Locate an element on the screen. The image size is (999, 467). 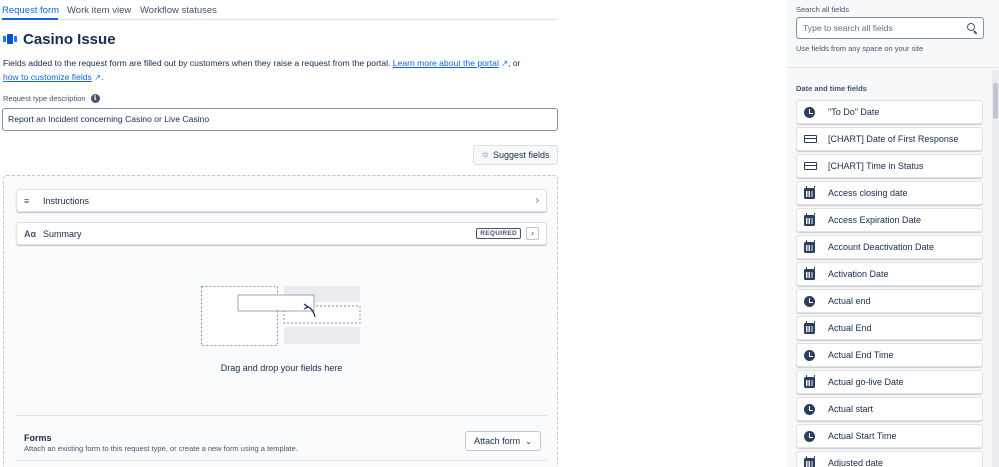
suggest-fields-button: ✲ Suggest fields is located at coordinates (515, 155).